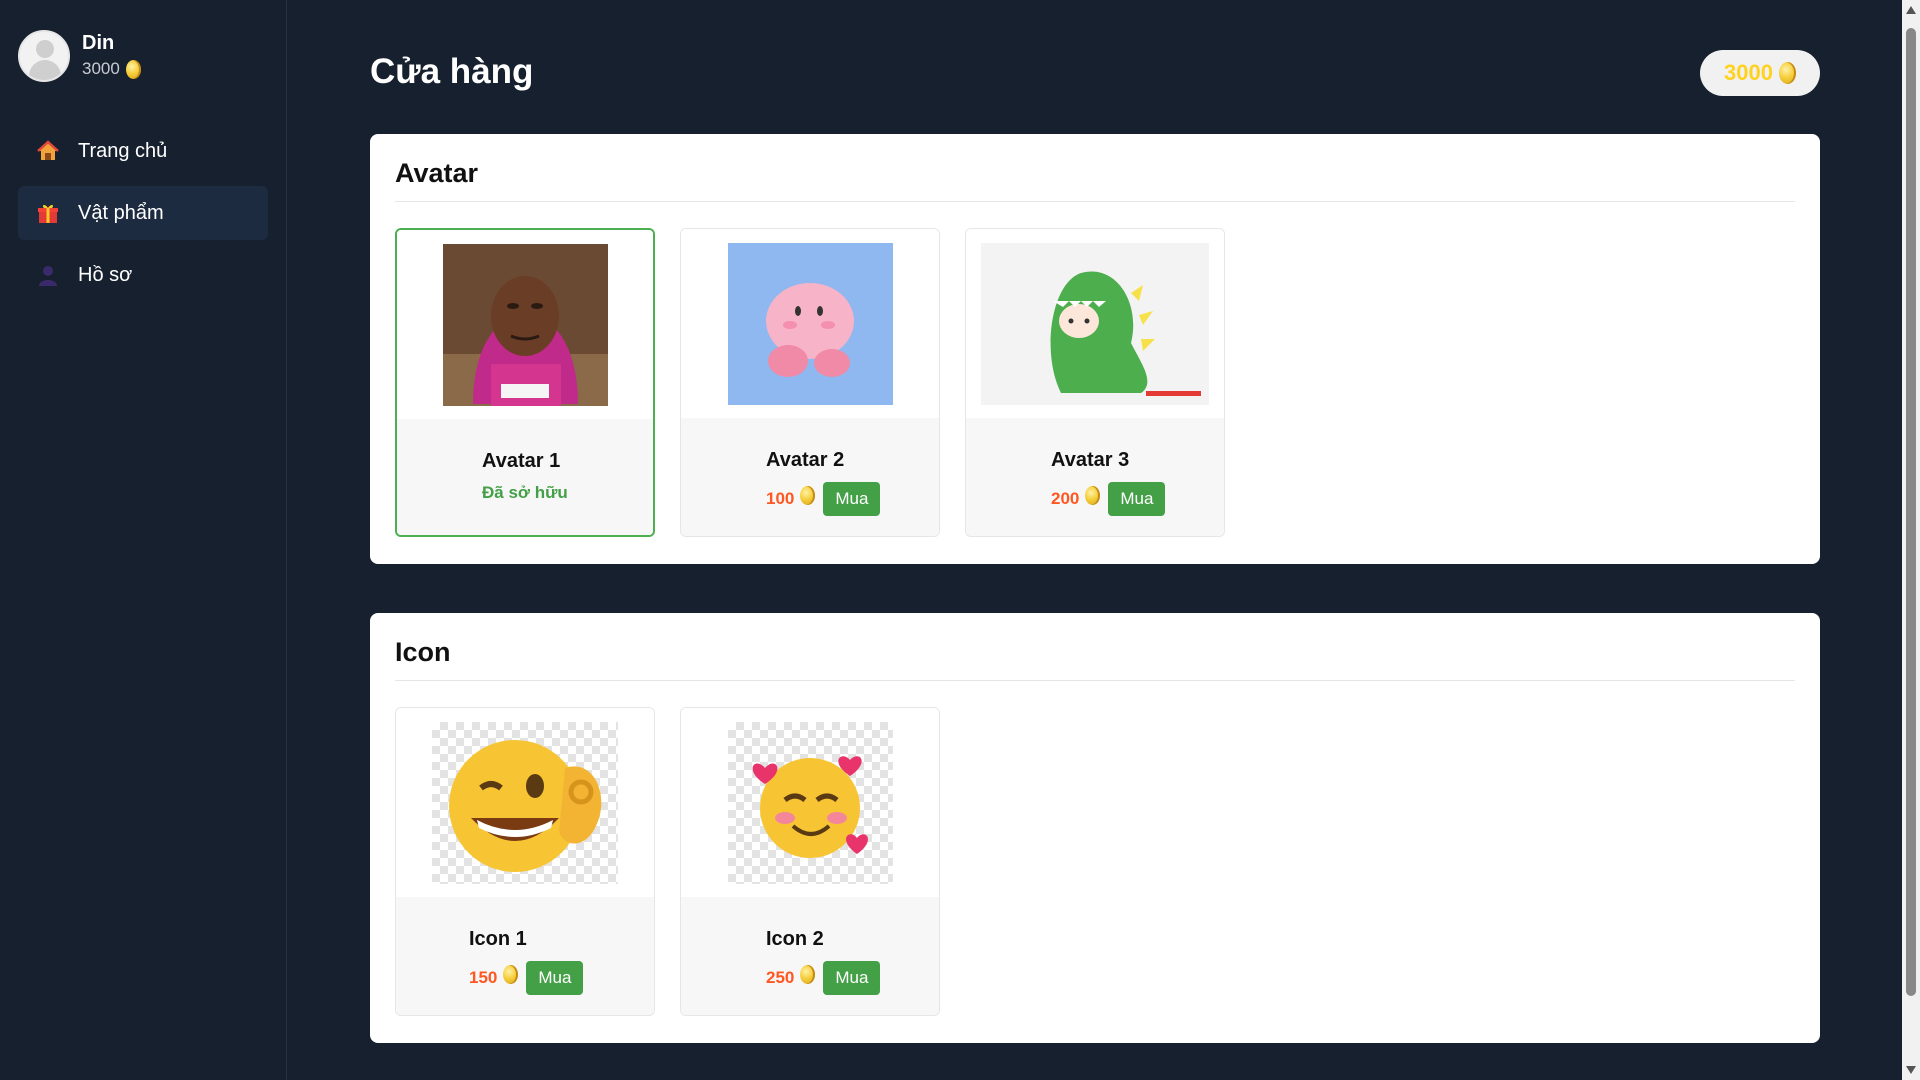 The width and height of the screenshot is (1920, 1080). What do you see at coordinates (123, 150) in the screenshot?
I see `sidebar-item-label: Trang chủ` at bounding box center [123, 150].